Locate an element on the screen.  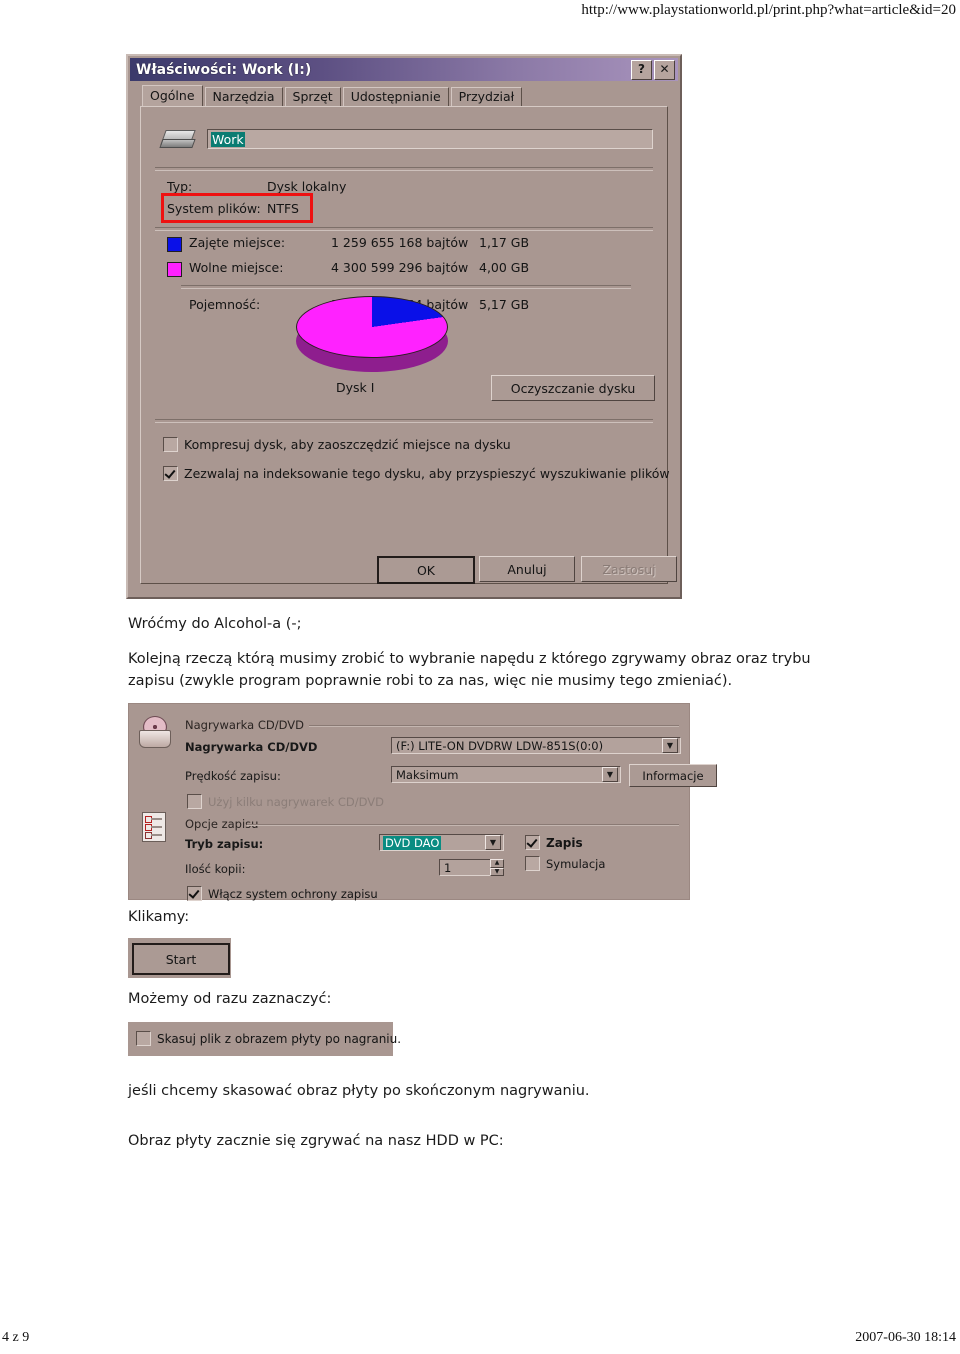
write-checkbox: Zapis is located at coordinates (554, 842).